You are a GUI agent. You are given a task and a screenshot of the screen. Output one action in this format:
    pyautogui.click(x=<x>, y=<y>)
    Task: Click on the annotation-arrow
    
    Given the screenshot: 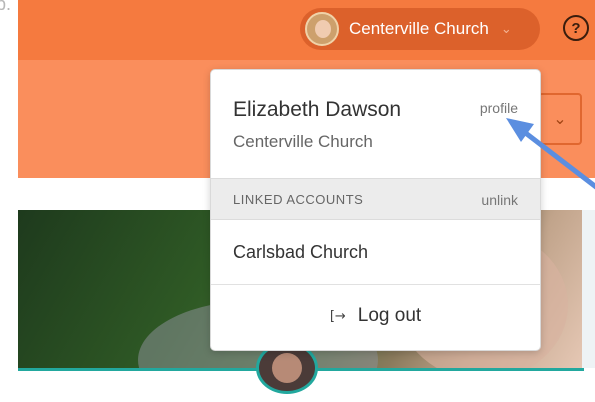 What is the action you would take?
    pyautogui.click(x=550, y=154)
    